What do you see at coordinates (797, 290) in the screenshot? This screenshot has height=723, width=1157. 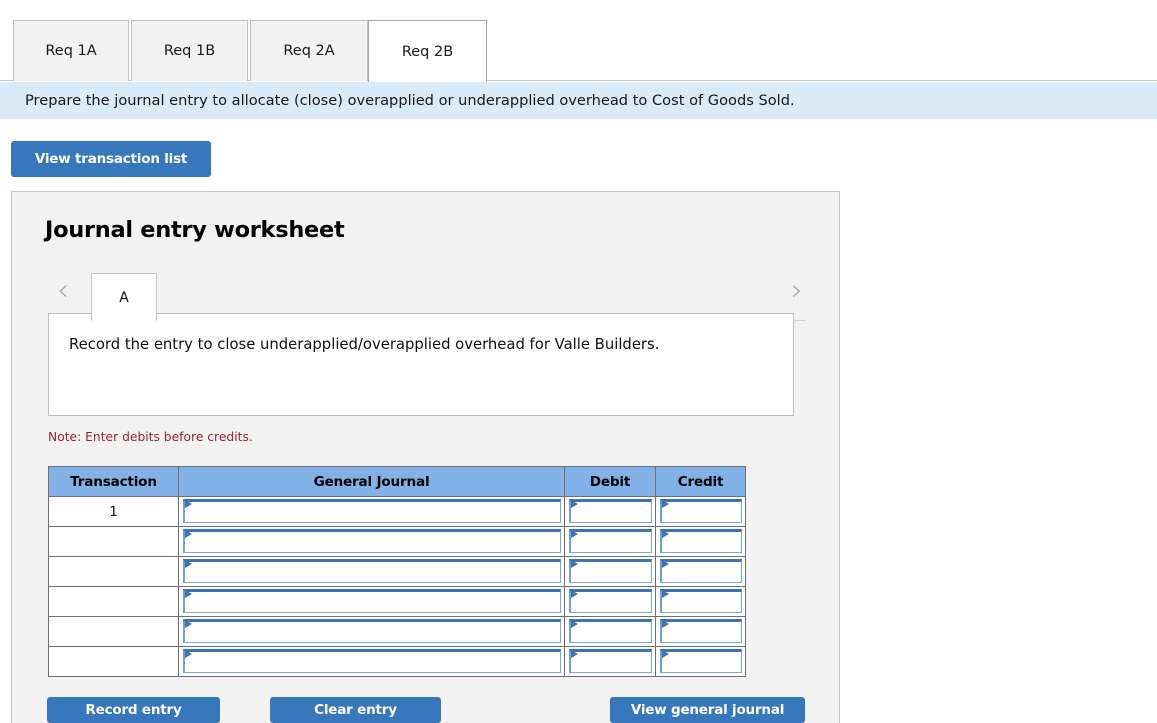 I see `chevron-right-icon: ›` at bounding box center [797, 290].